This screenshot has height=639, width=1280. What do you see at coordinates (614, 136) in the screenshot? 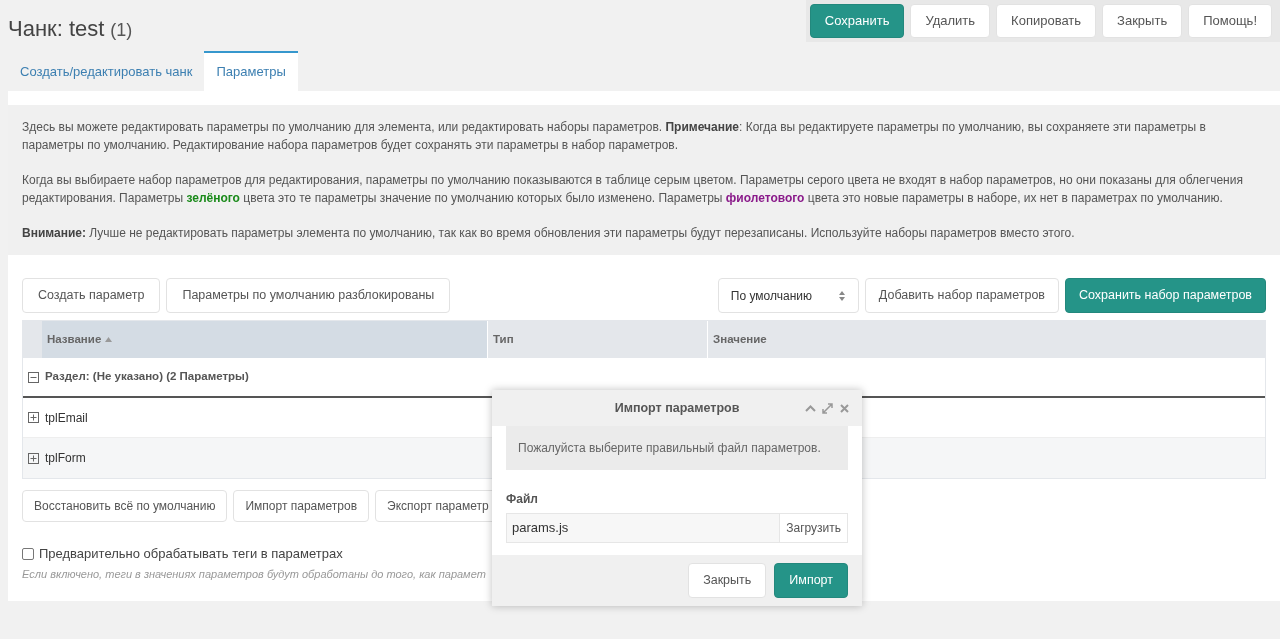
I see `help-paragraph: Здесь вы можете редактировать параметры по умолчанию для элемента, или редактировать наборы параметров. Примечание: Когда вы редактируете параметры по умолчанию, вы сохраняете эти параметры в параметры по умолчанию. Редактирование набора параметров будет сохранять эти параметры в набор параметров.` at bounding box center [614, 136].